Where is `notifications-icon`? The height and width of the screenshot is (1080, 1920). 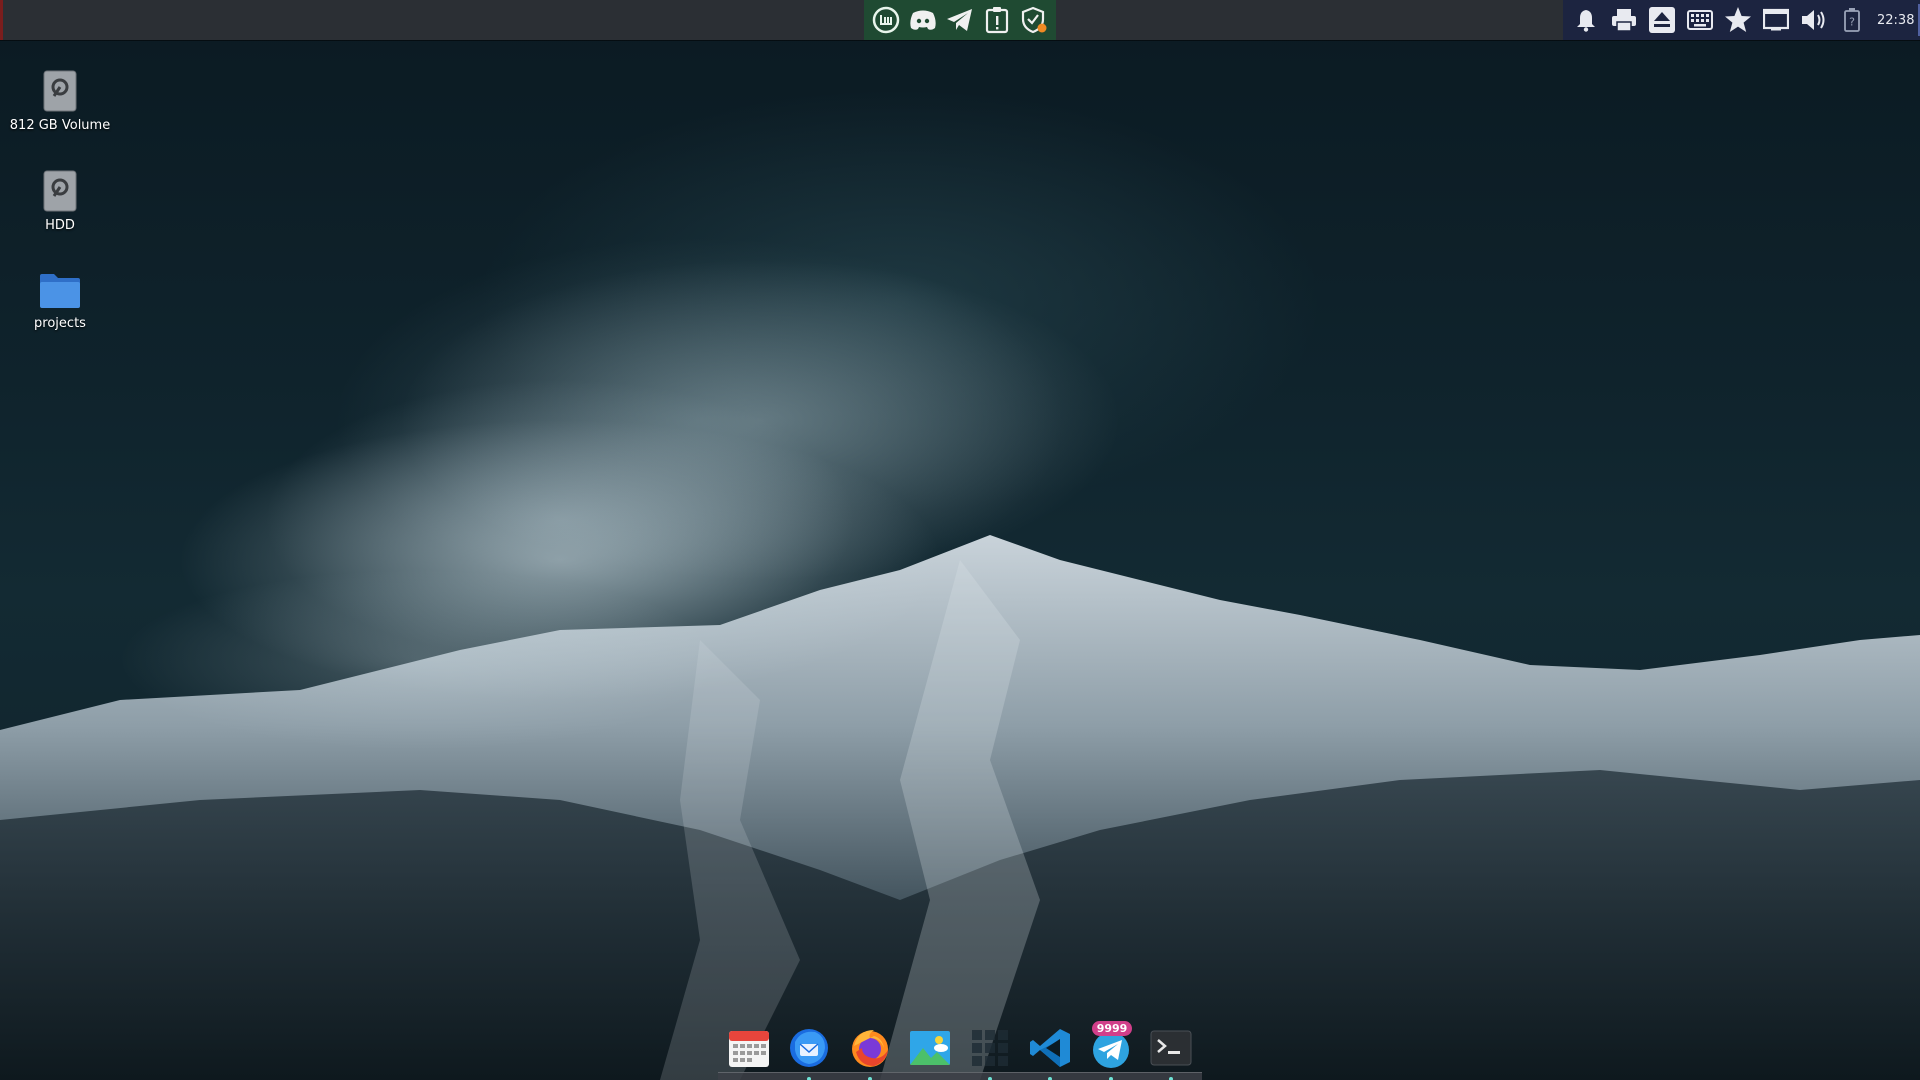 notifications-icon is located at coordinates (1586, 20).